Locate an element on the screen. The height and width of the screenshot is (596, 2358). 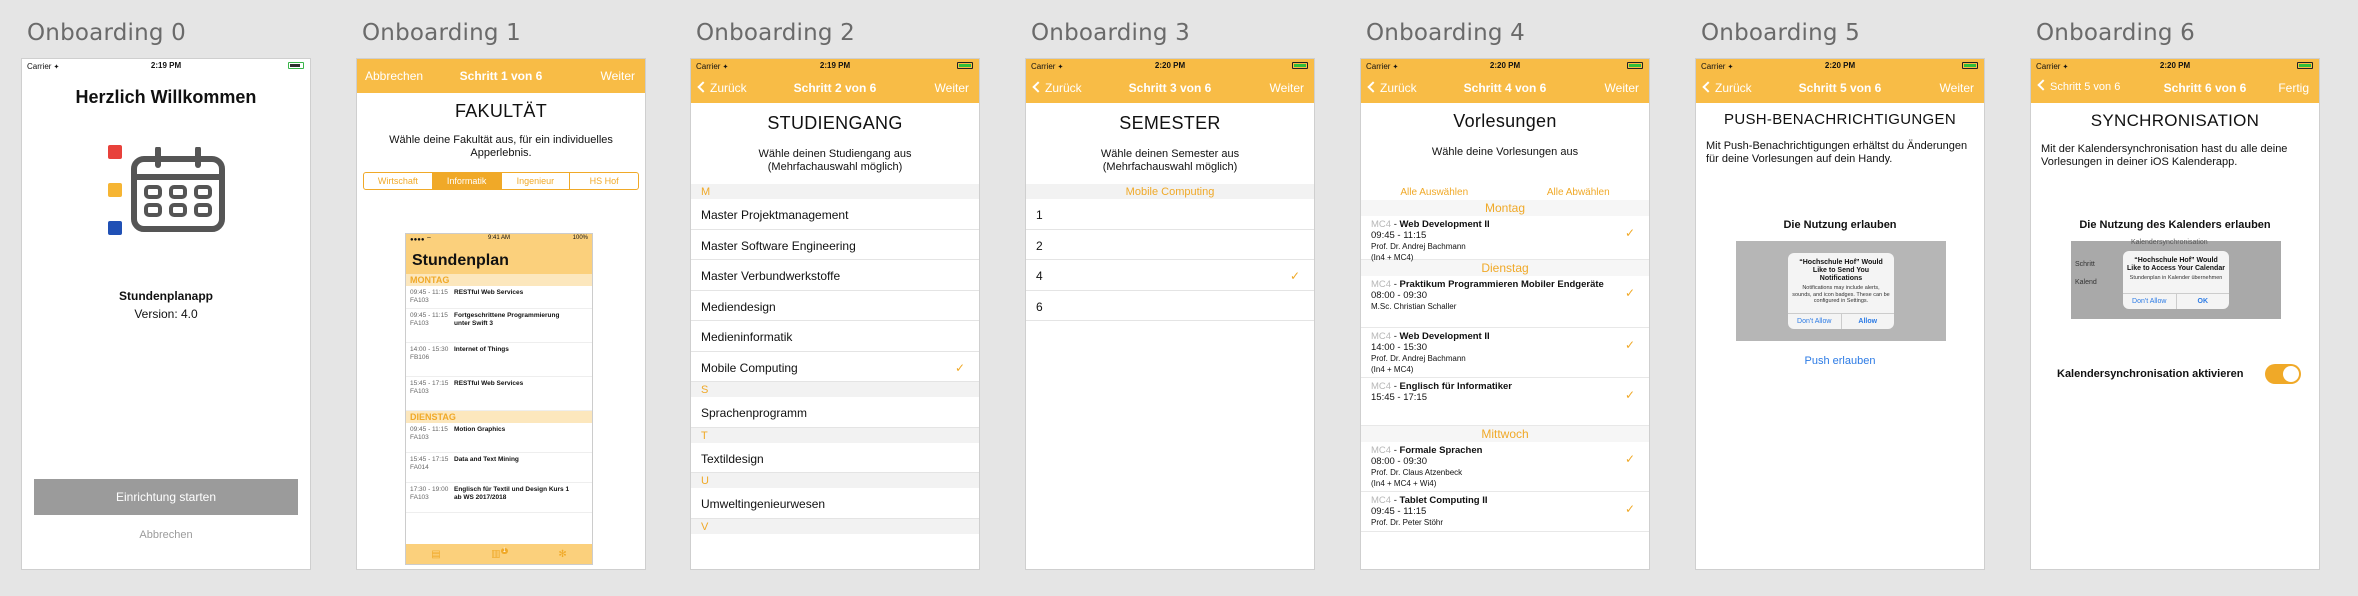
allow-heading: Die Nutzung des Kalenders erlauben is located at coordinates (2175, 225).